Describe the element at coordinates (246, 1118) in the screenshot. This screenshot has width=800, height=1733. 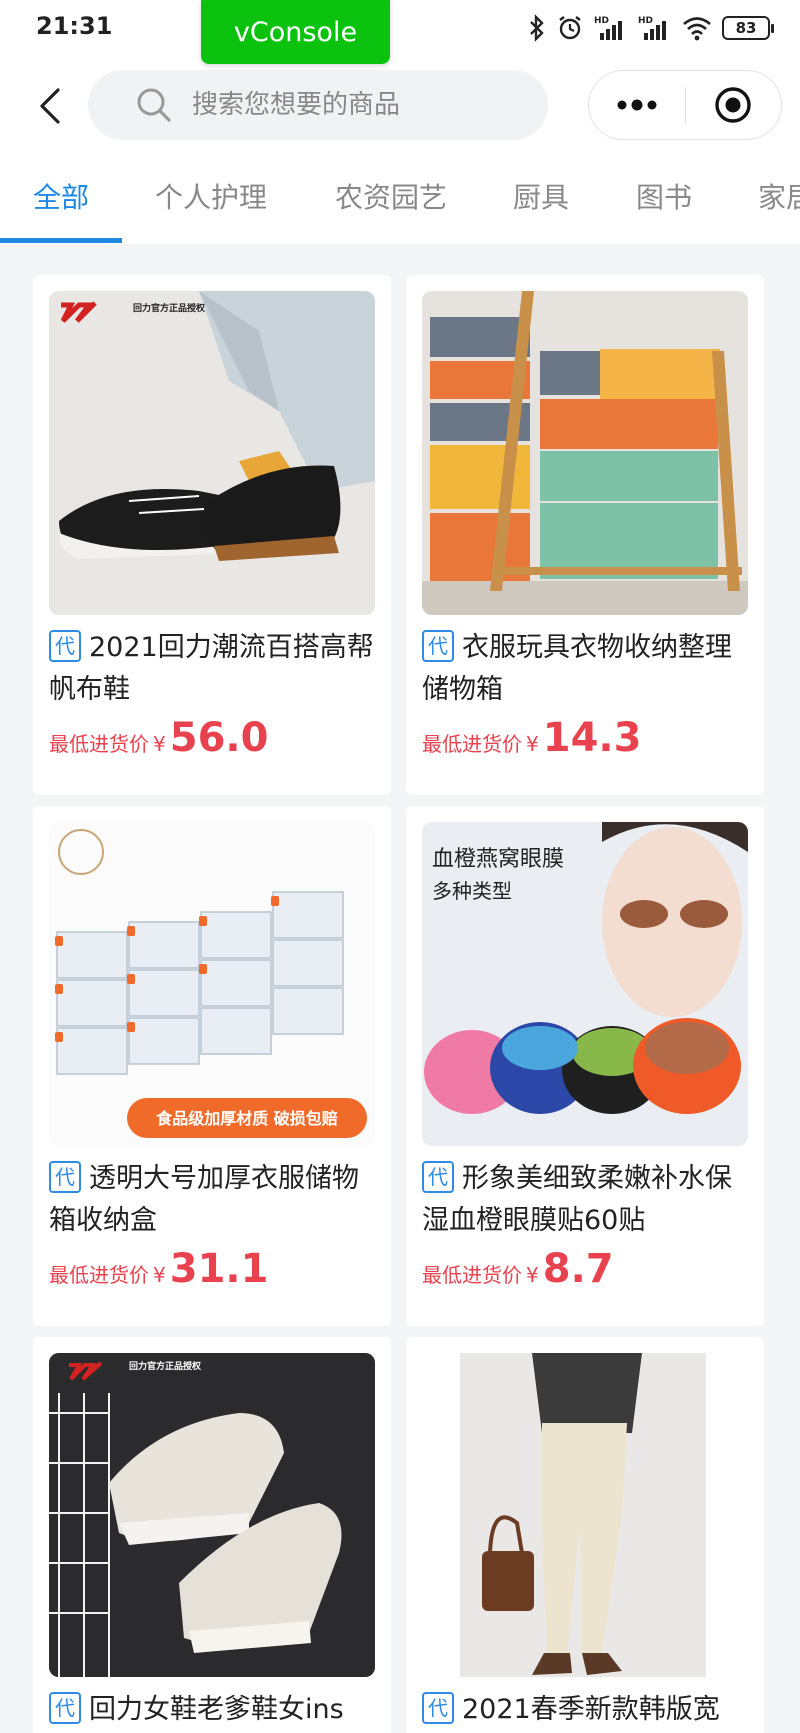
I see `promo-badge-text: 食品级加厚材质 破损包赔` at that location.